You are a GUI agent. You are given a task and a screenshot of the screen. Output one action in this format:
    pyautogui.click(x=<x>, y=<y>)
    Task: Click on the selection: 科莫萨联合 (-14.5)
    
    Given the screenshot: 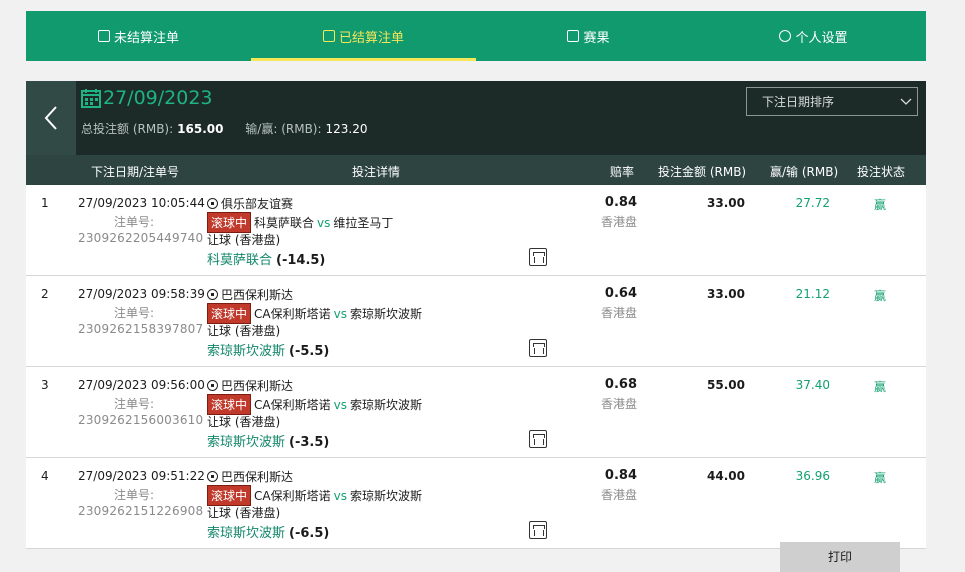 What is the action you would take?
    pyautogui.click(x=266, y=258)
    